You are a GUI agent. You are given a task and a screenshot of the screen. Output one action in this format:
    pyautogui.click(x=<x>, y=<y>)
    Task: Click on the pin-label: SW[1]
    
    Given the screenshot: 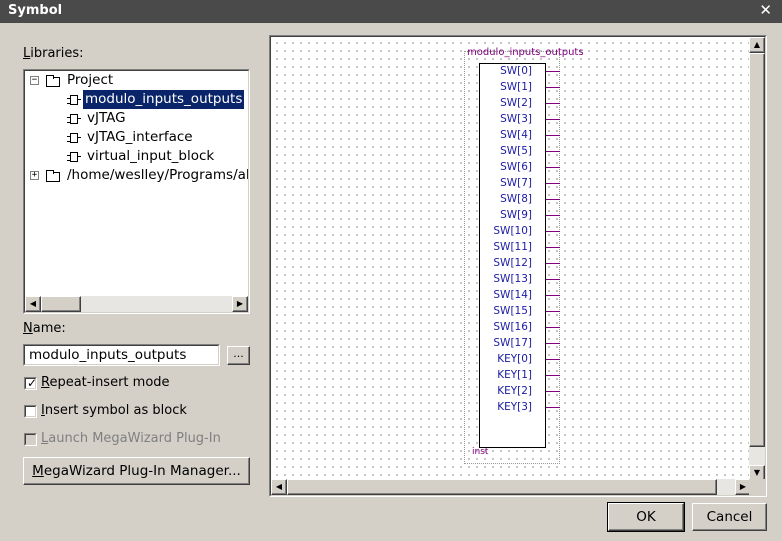 What is the action you would take?
    pyautogui.click(x=516, y=87)
    